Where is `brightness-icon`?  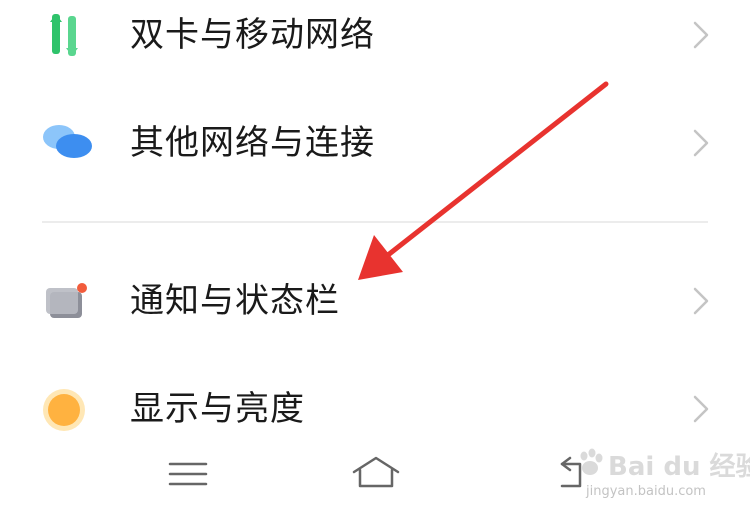
brightness-icon is located at coordinates (64, 410).